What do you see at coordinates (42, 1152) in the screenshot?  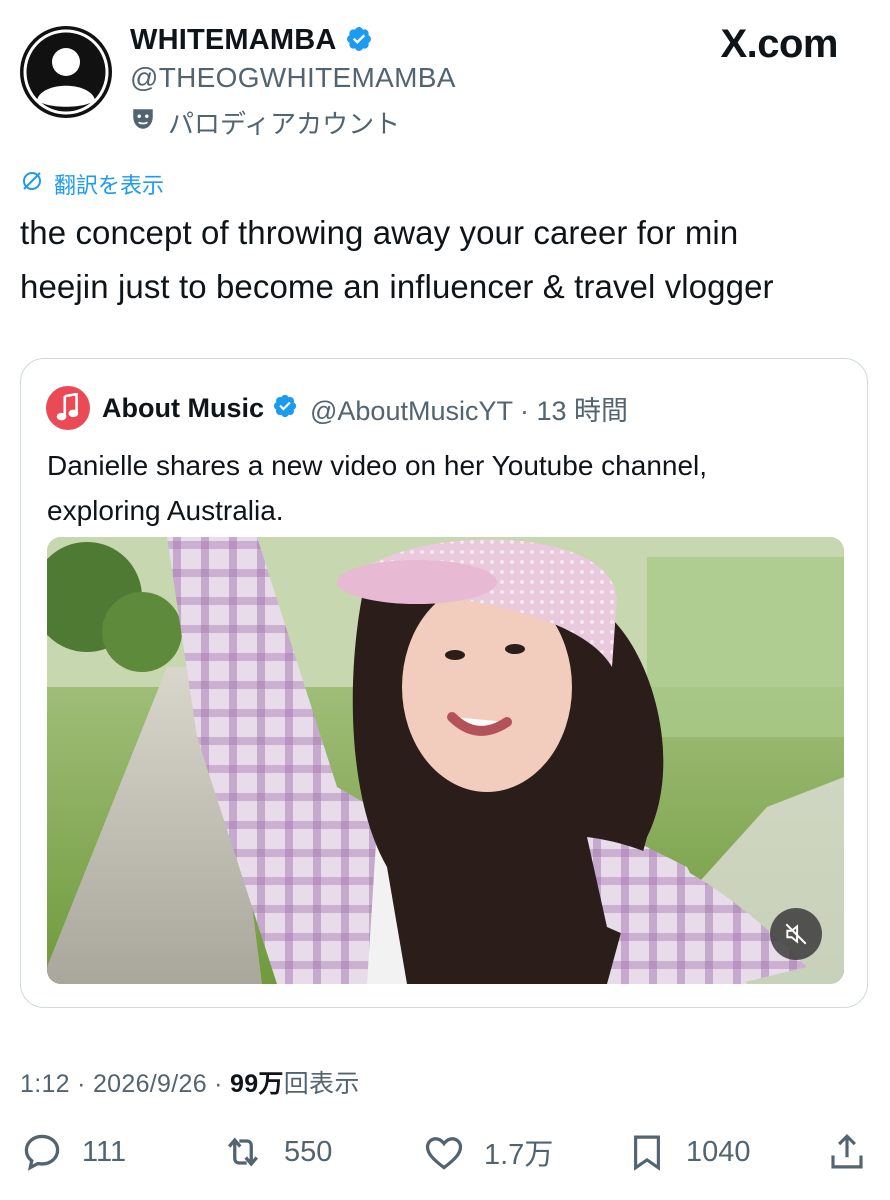 I see `reply-icon` at bounding box center [42, 1152].